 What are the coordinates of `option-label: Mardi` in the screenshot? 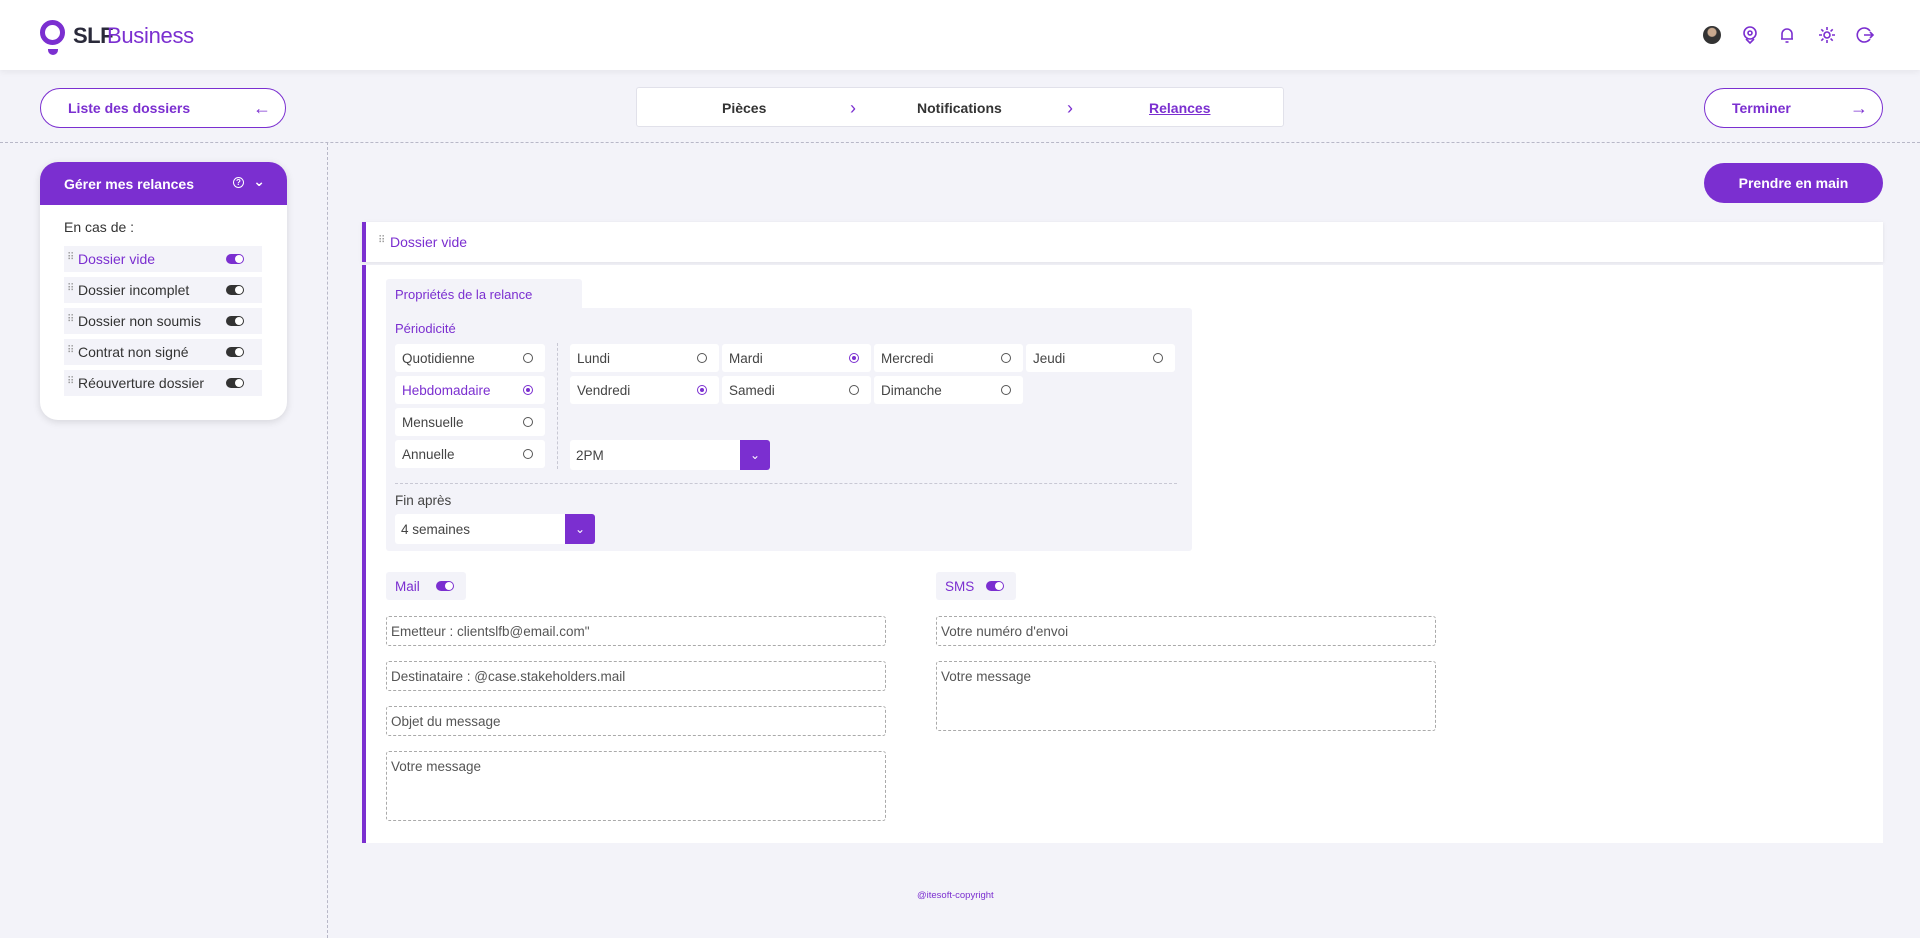 It's located at (746, 358).